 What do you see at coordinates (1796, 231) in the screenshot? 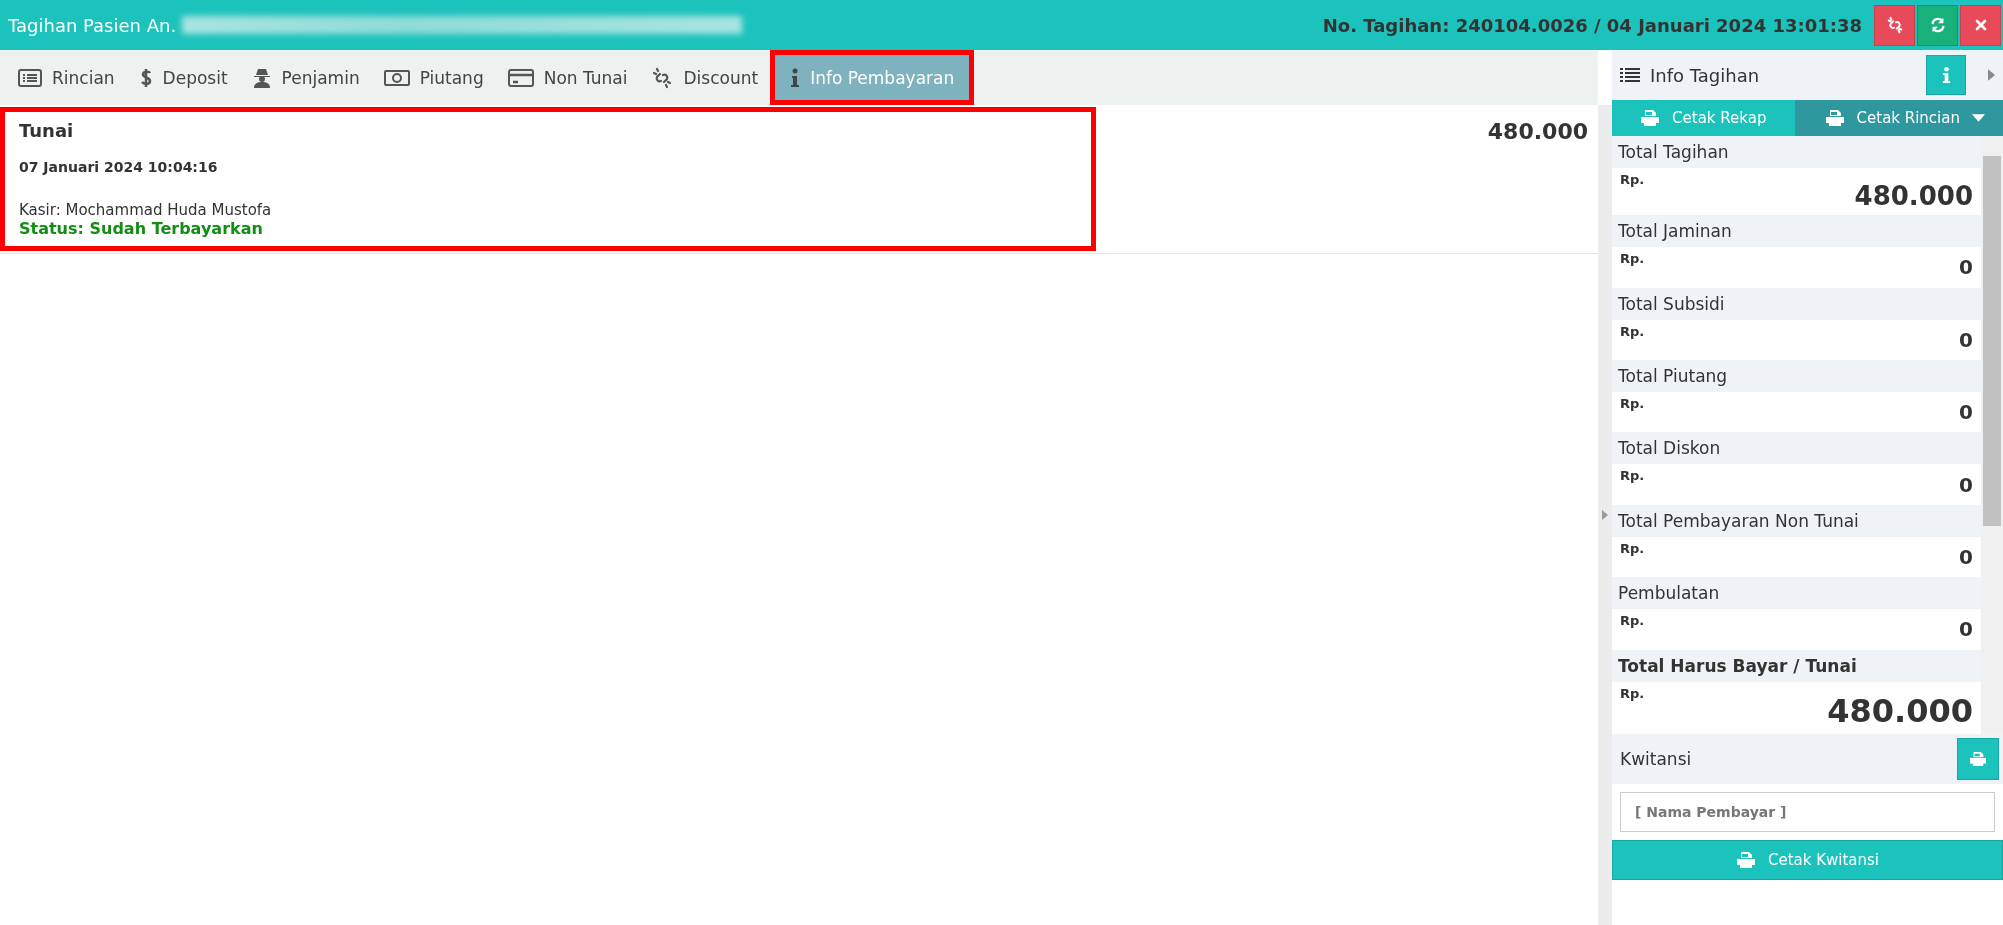
I see `total-label: Total Jaminan` at bounding box center [1796, 231].